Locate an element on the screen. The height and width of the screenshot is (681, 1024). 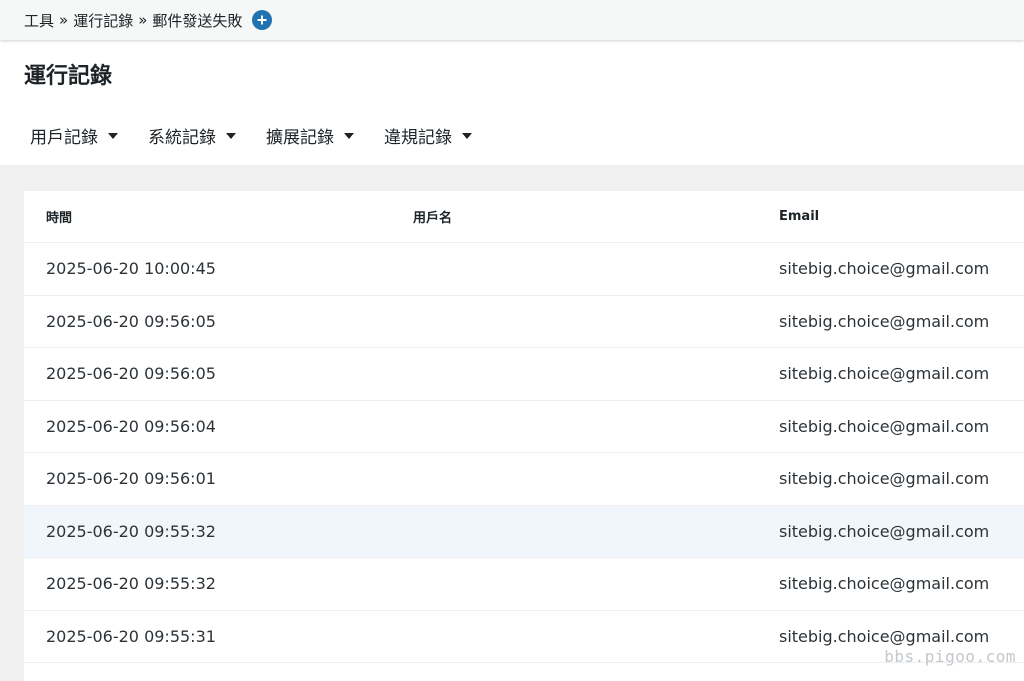
table-header: 時間 用戶名 Email is located at coordinates (524, 217).